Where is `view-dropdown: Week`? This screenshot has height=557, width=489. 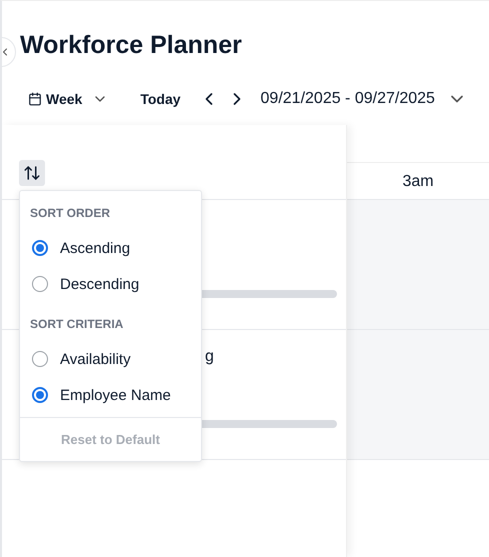
view-dropdown: Week is located at coordinates (68, 99).